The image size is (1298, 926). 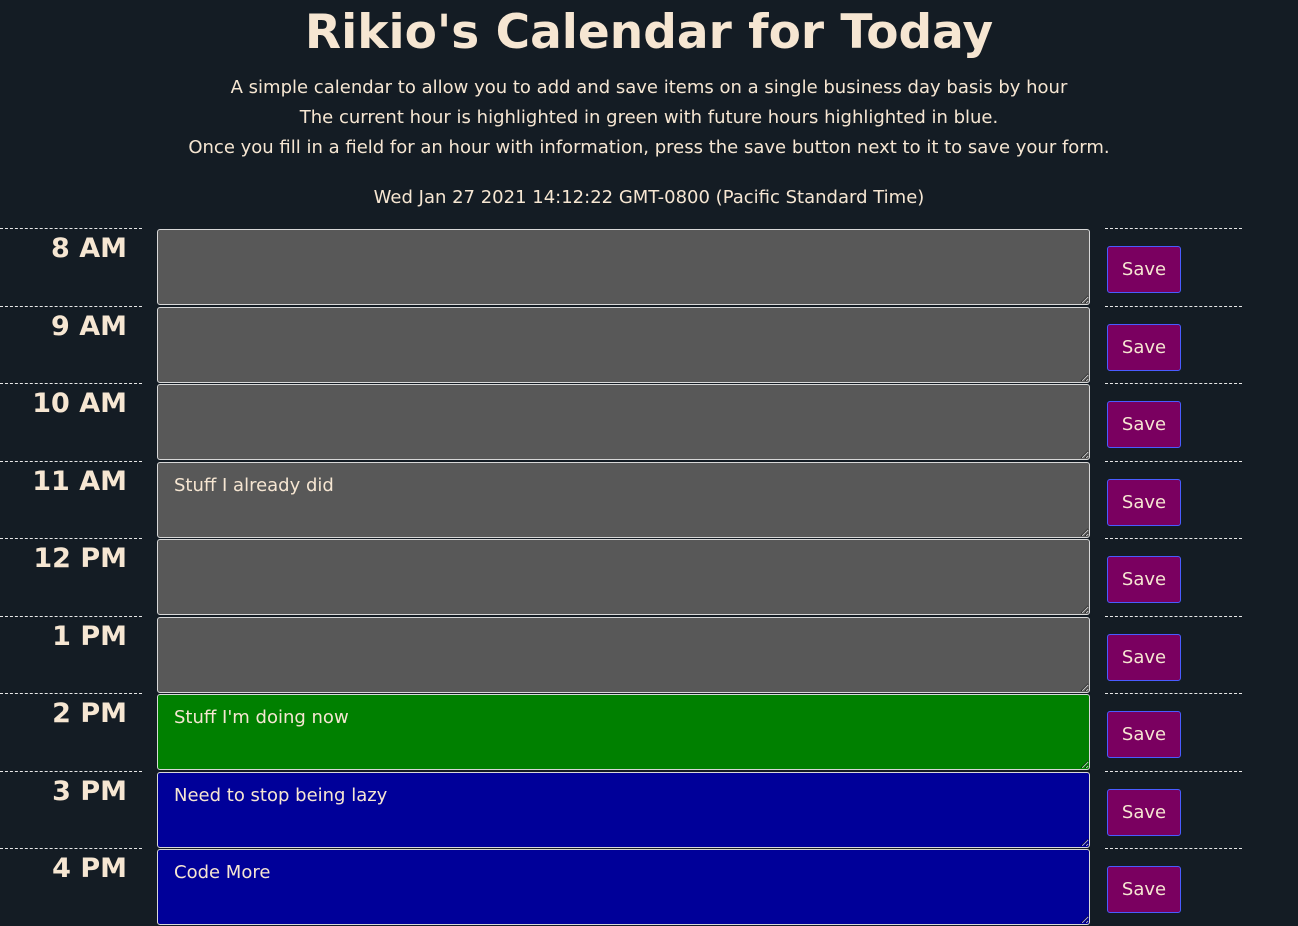 I want to click on hour-entry-4pm: Code More, so click(x=623, y=887).